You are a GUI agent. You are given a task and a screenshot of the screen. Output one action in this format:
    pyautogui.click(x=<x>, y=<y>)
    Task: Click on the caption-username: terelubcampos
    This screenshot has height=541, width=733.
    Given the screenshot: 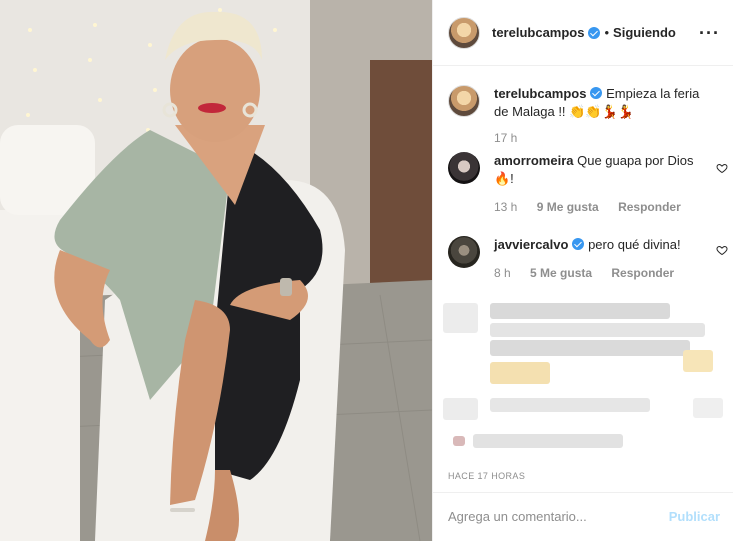 What is the action you would take?
    pyautogui.click(x=540, y=93)
    